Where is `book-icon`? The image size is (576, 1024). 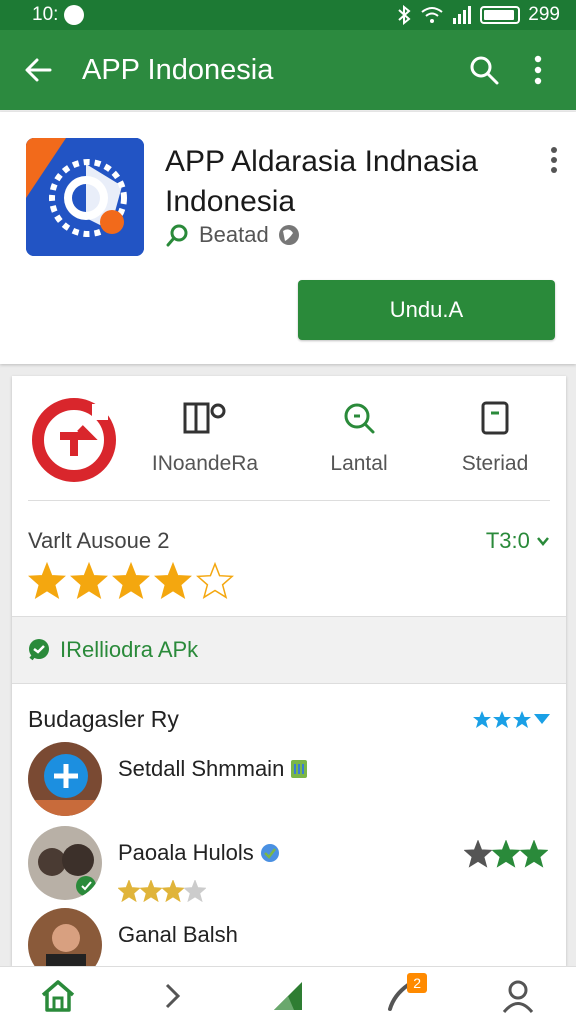 book-icon is located at coordinates (204, 418).